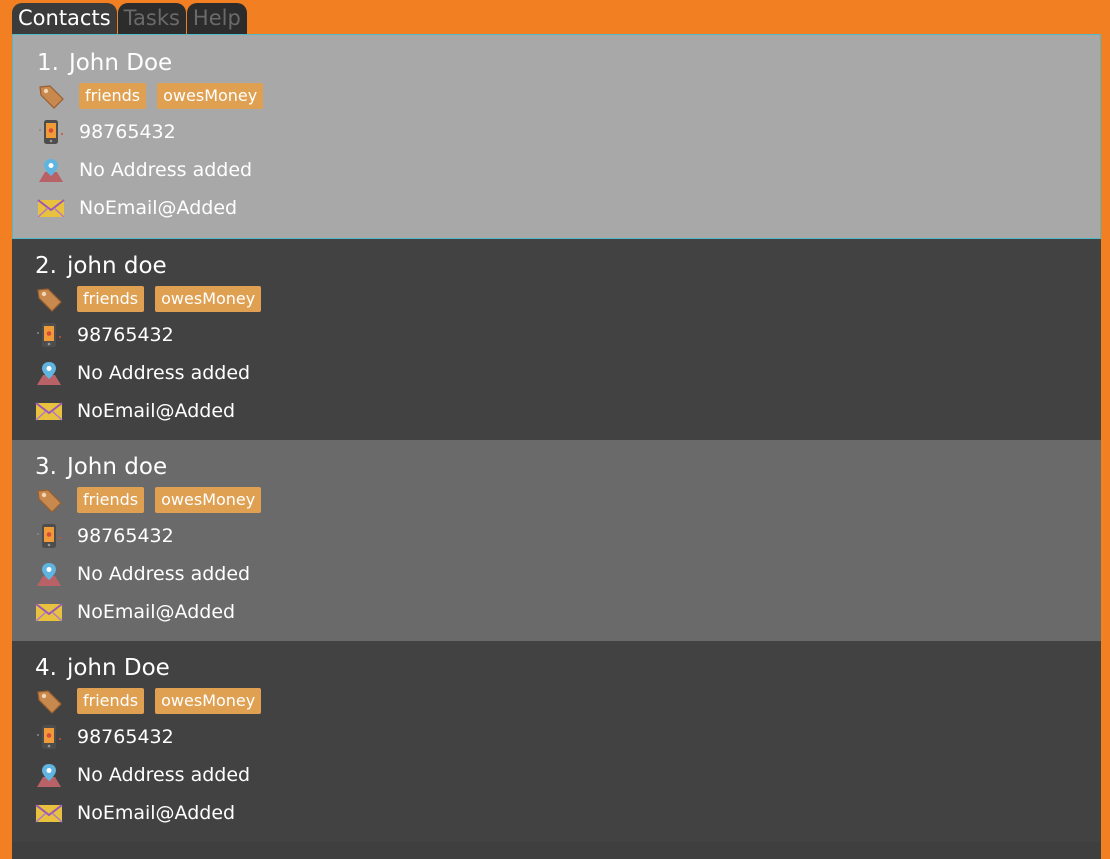 Image resolution: width=1110 pixels, height=859 pixels. What do you see at coordinates (46, 668) in the screenshot?
I see `contact-index: 4.` at bounding box center [46, 668].